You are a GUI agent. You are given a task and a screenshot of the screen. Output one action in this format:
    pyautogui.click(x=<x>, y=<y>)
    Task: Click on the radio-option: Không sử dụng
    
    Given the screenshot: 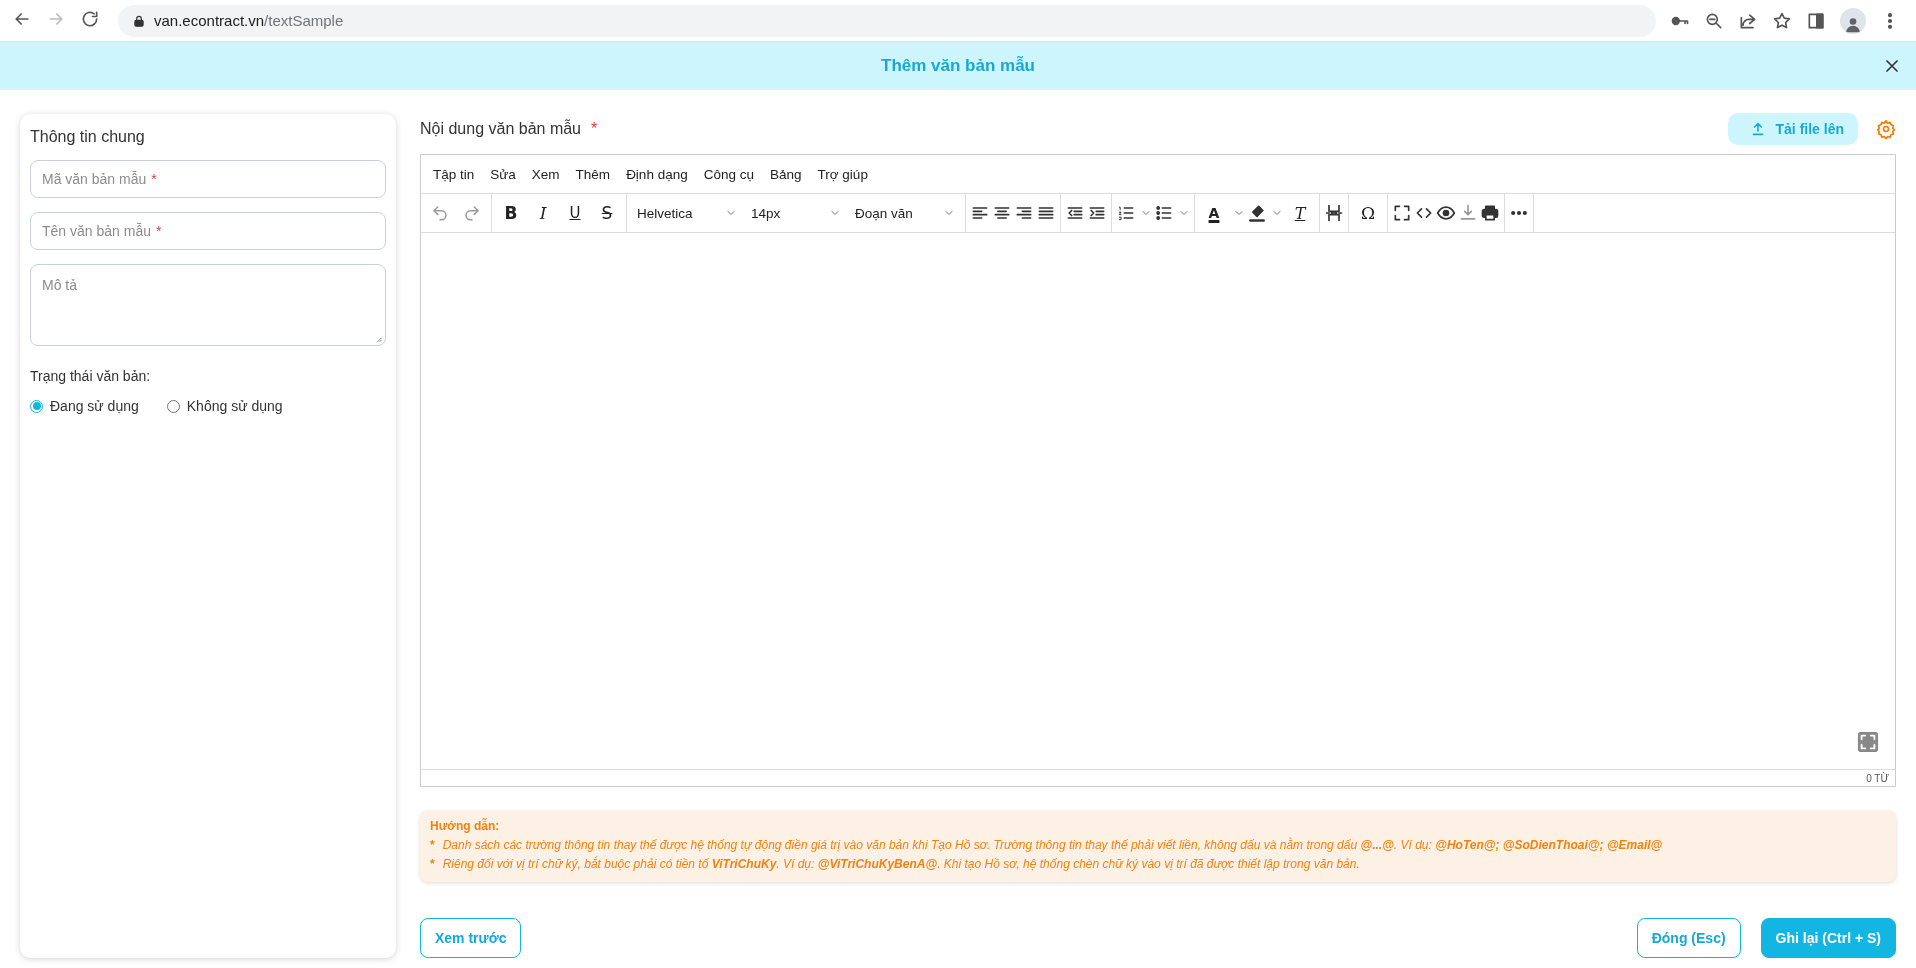 What is the action you would take?
    pyautogui.click(x=224, y=406)
    